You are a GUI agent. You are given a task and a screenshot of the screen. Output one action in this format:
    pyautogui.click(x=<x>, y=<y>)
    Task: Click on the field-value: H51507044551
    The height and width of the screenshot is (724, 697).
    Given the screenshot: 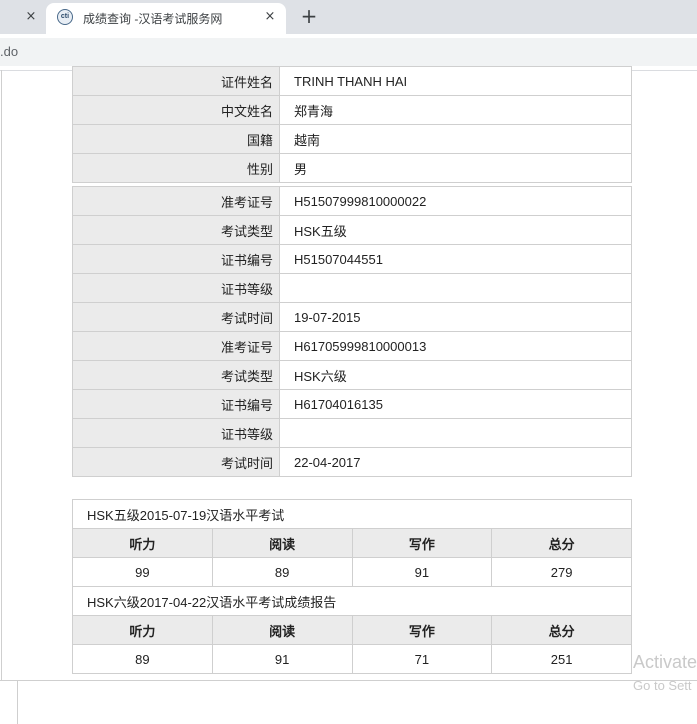 What is the action you would take?
    pyautogui.click(x=455, y=259)
    